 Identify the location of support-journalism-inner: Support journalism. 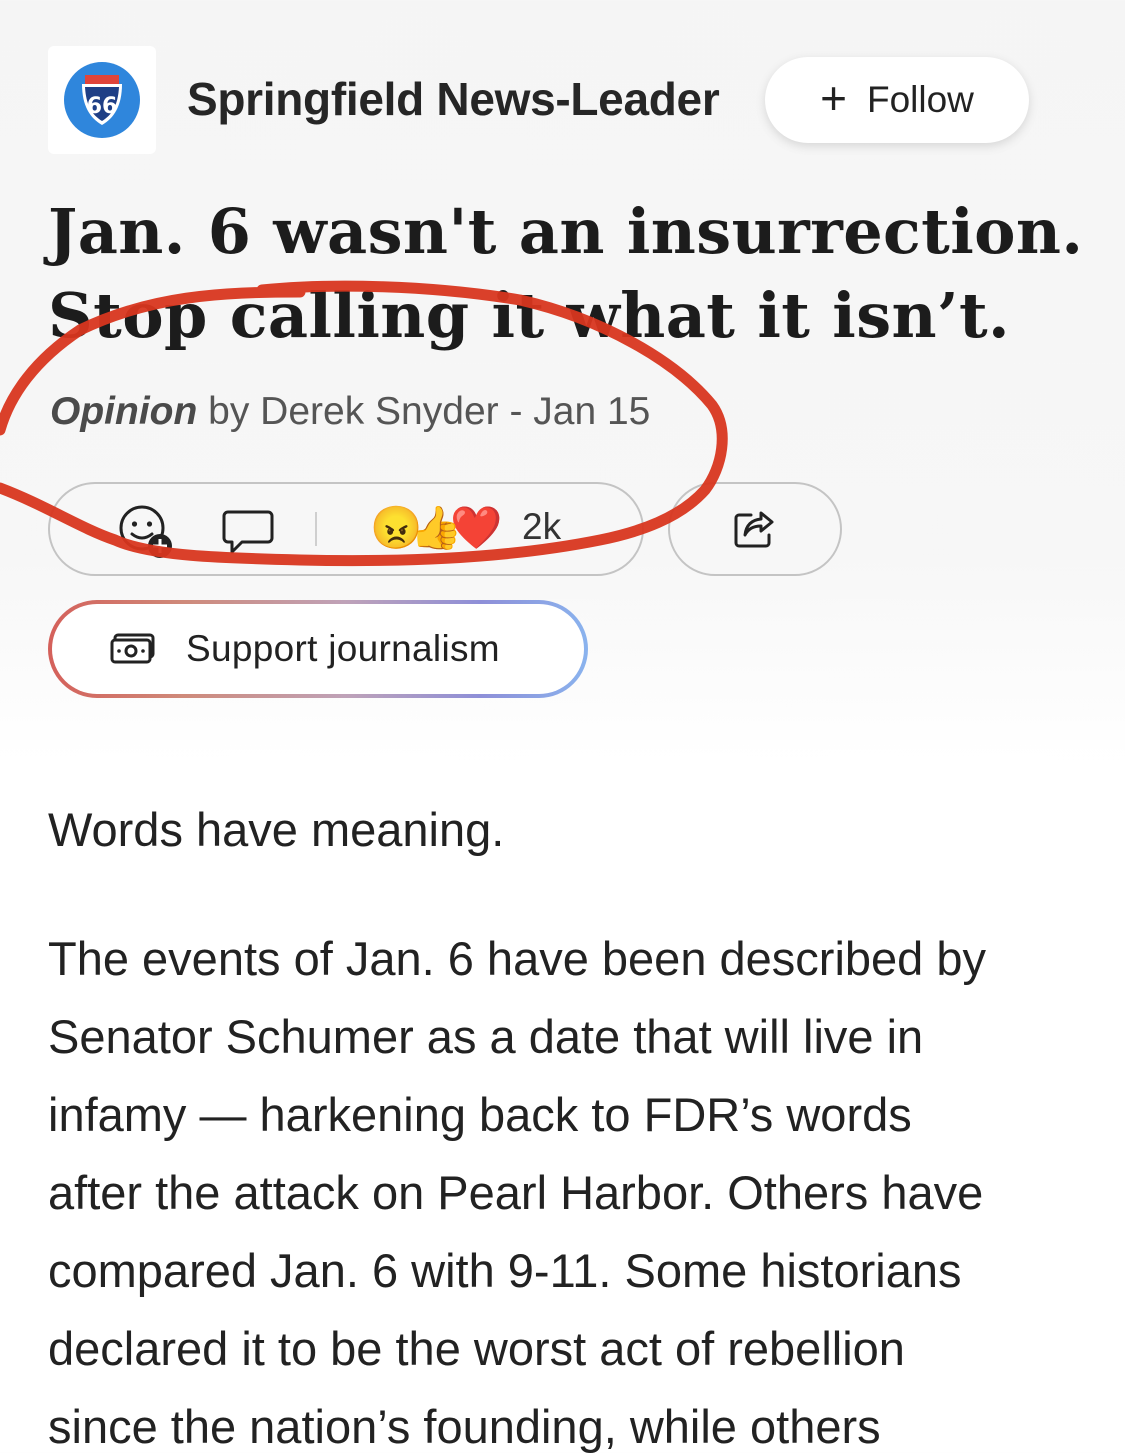
(318, 649).